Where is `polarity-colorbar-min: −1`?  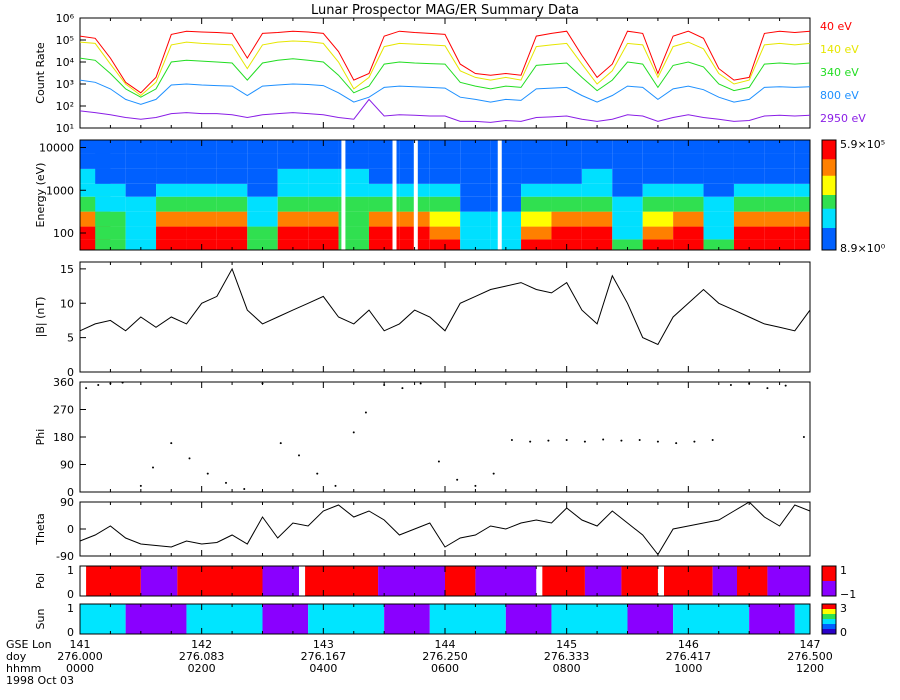
polarity-colorbar-min: −1 is located at coordinates (848, 594).